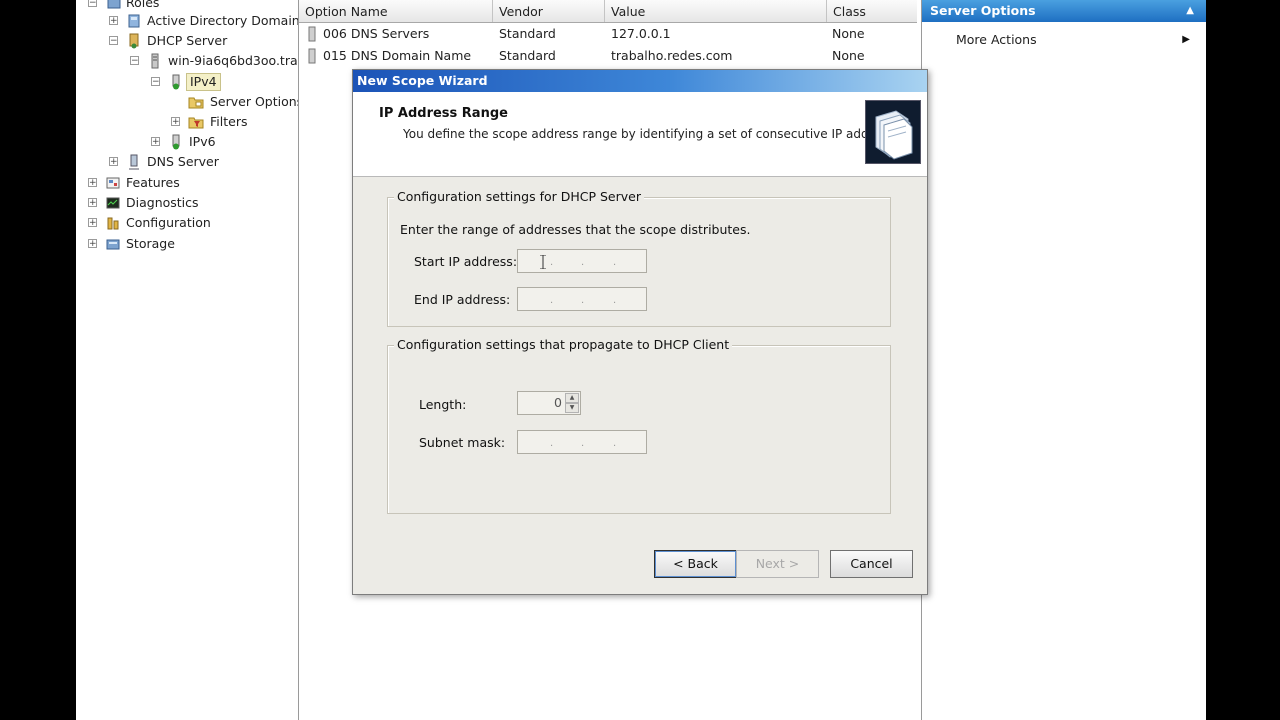 The image size is (1280, 720). Describe the element at coordinates (187, 244) in the screenshot. I see `tree-item-storage: + Storage` at that location.